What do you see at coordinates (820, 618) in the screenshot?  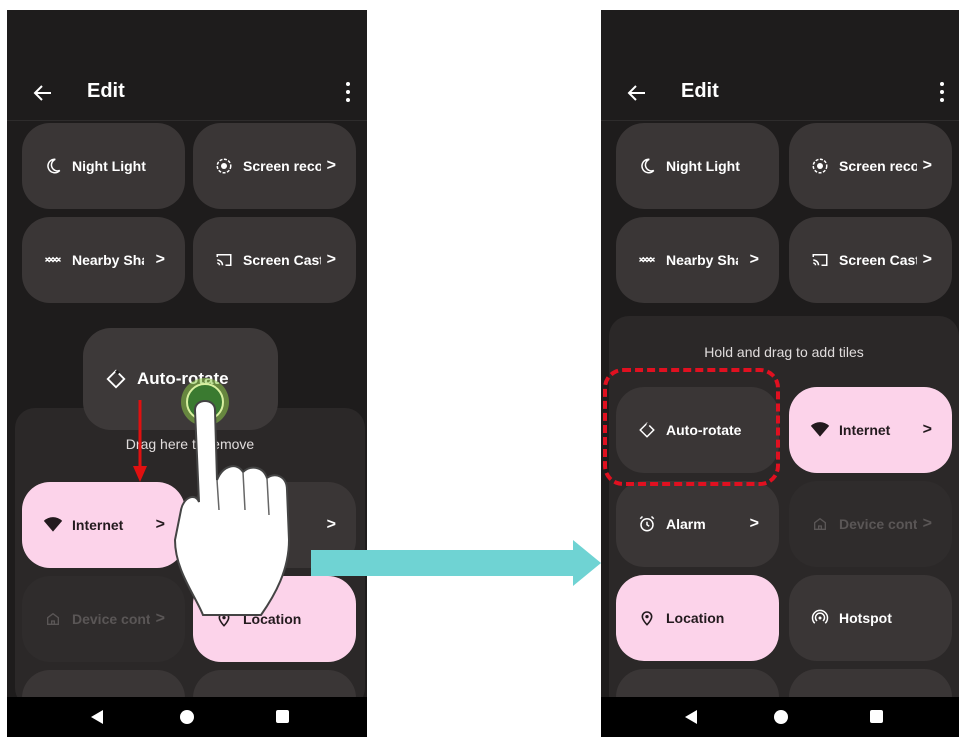 I see `hotspot-icon` at bounding box center [820, 618].